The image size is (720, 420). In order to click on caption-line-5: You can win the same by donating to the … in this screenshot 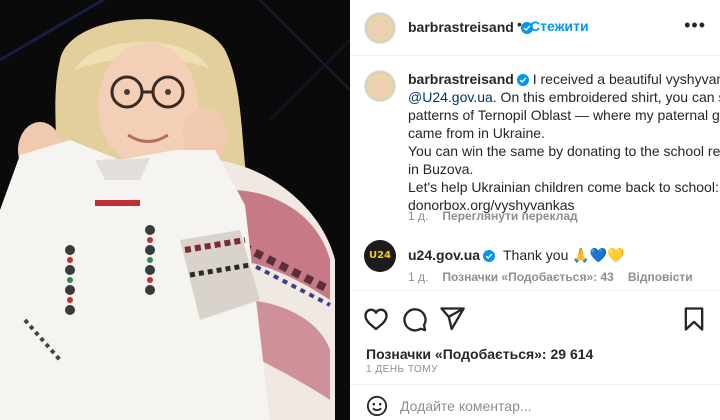, I will do `click(564, 151)`.